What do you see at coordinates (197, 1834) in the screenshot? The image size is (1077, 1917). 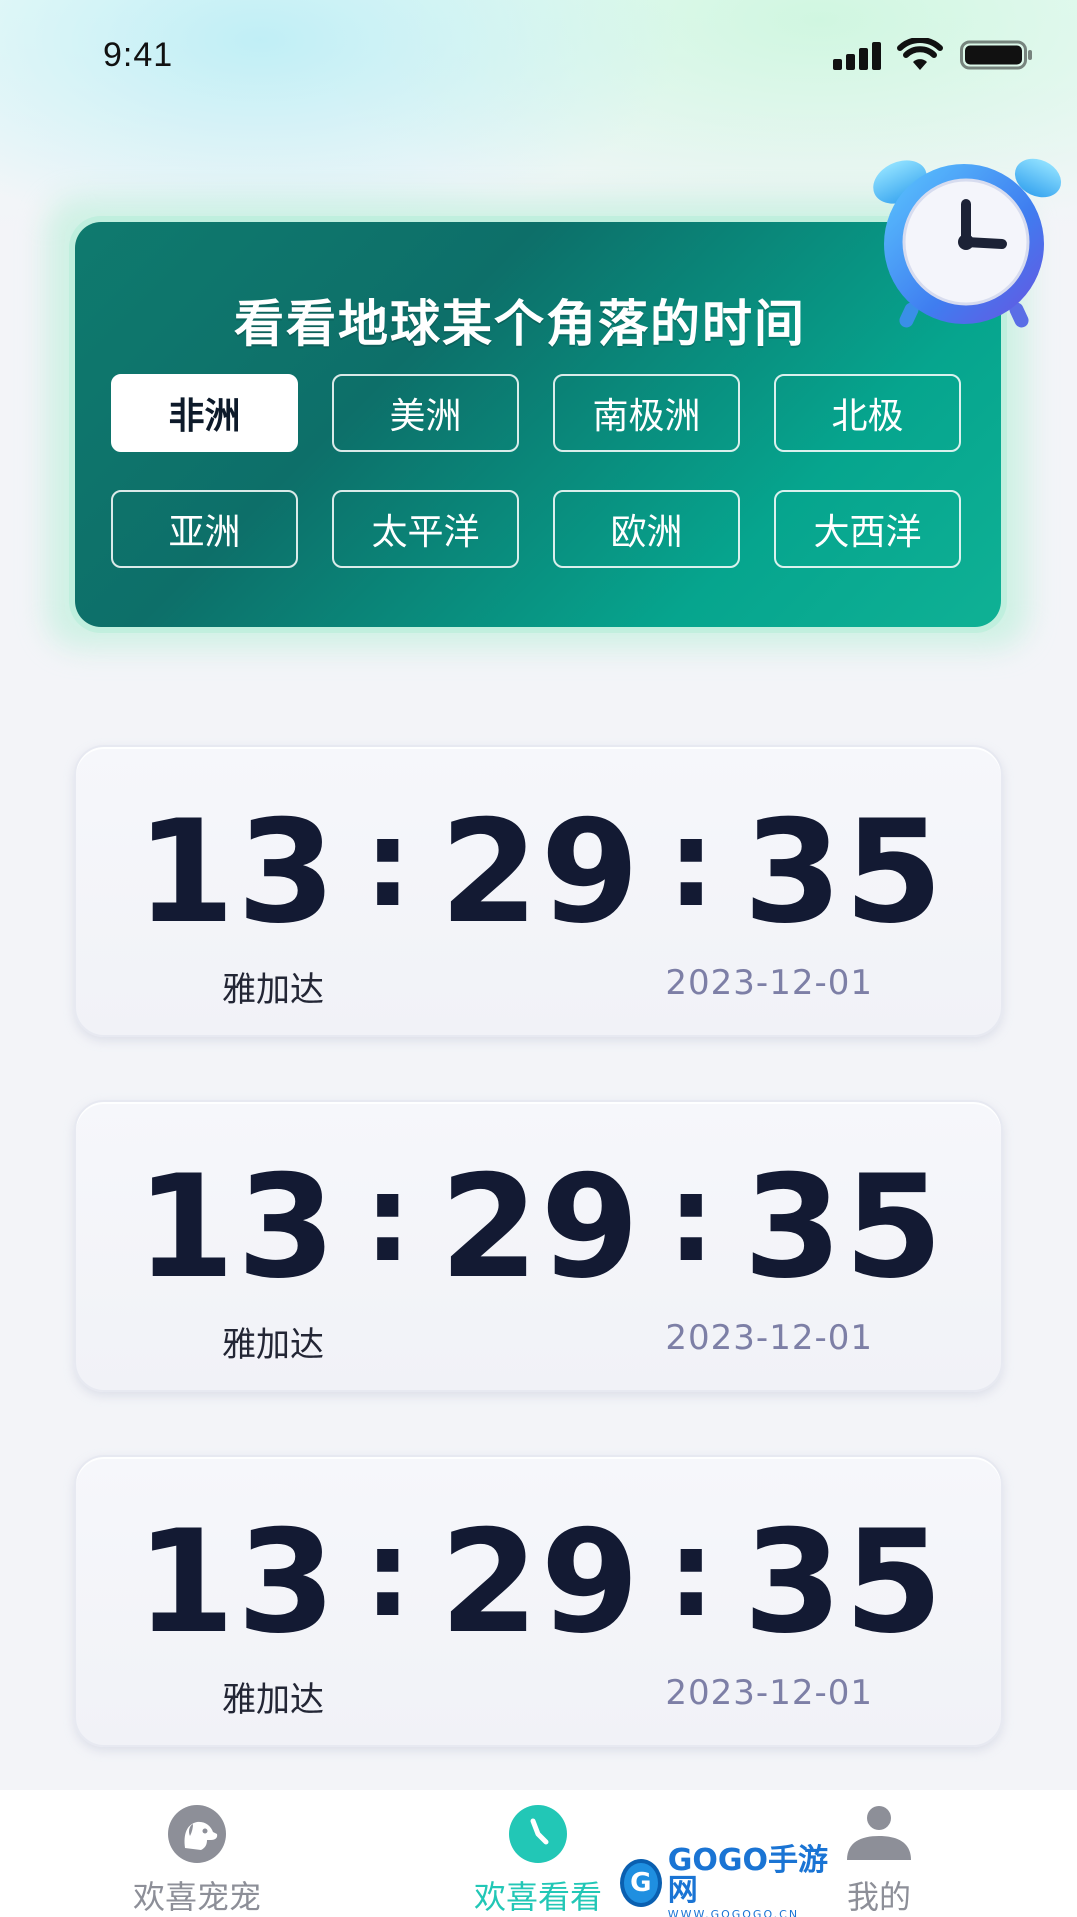 I see `dog-icon` at bounding box center [197, 1834].